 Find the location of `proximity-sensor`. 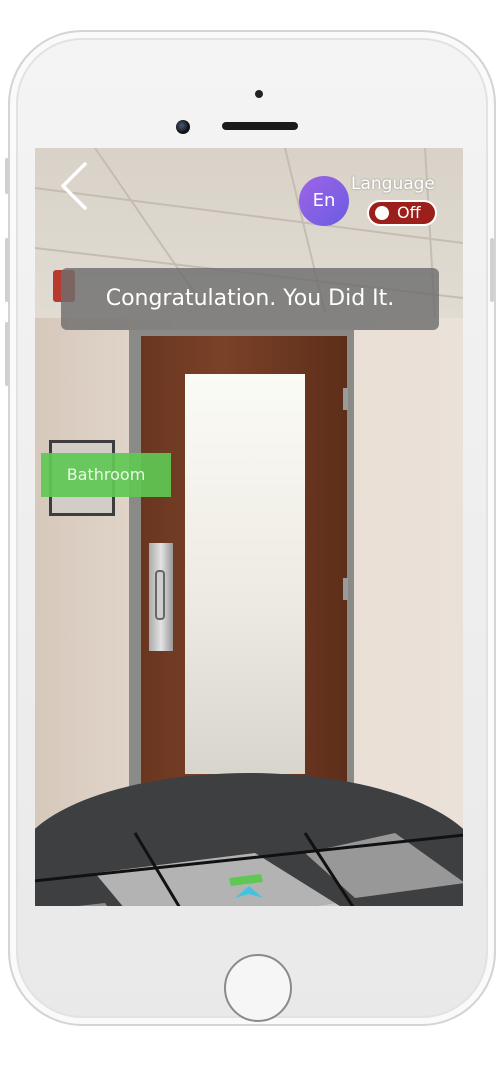

proximity-sensor is located at coordinates (259, 94).